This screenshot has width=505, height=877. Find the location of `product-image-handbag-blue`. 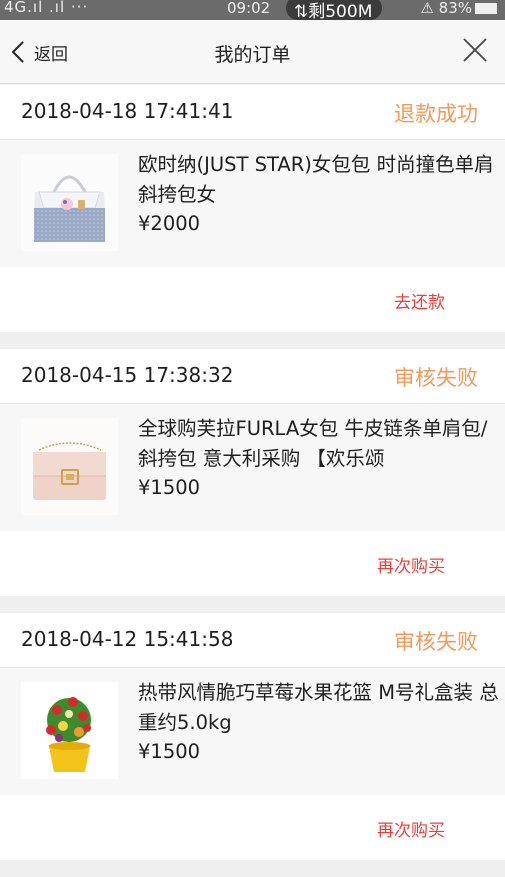

product-image-handbag-blue is located at coordinates (69, 202).